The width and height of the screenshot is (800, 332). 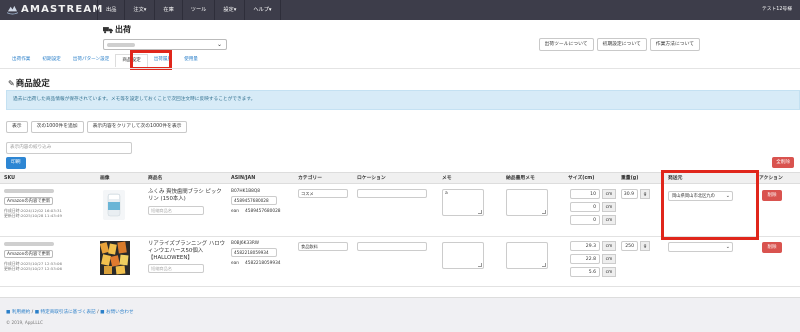 What do you see at coordinates (123, 29) in the screenshot?
I see `page-title-text: 出荷` at bounding box center [123, 29].